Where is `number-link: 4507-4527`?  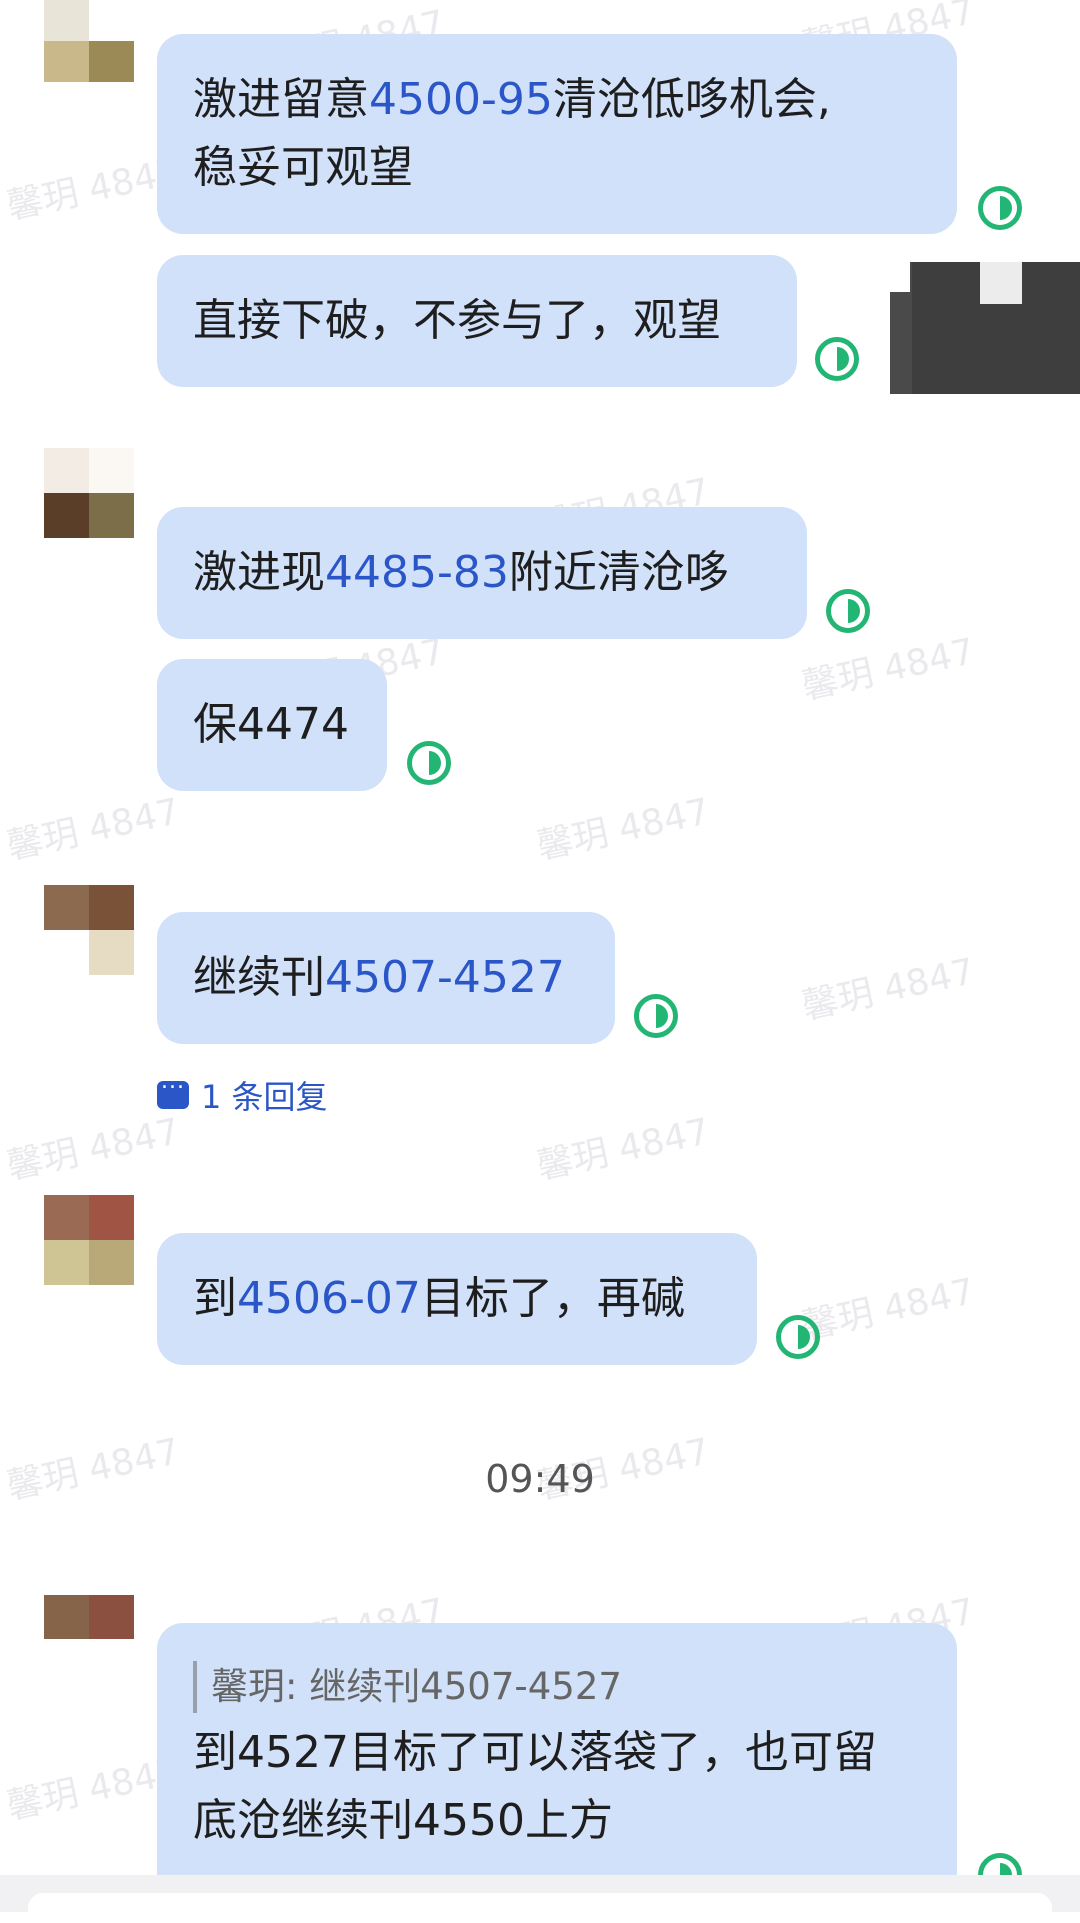 number-link: 4507-4527 is located at coordinates (445, 977).